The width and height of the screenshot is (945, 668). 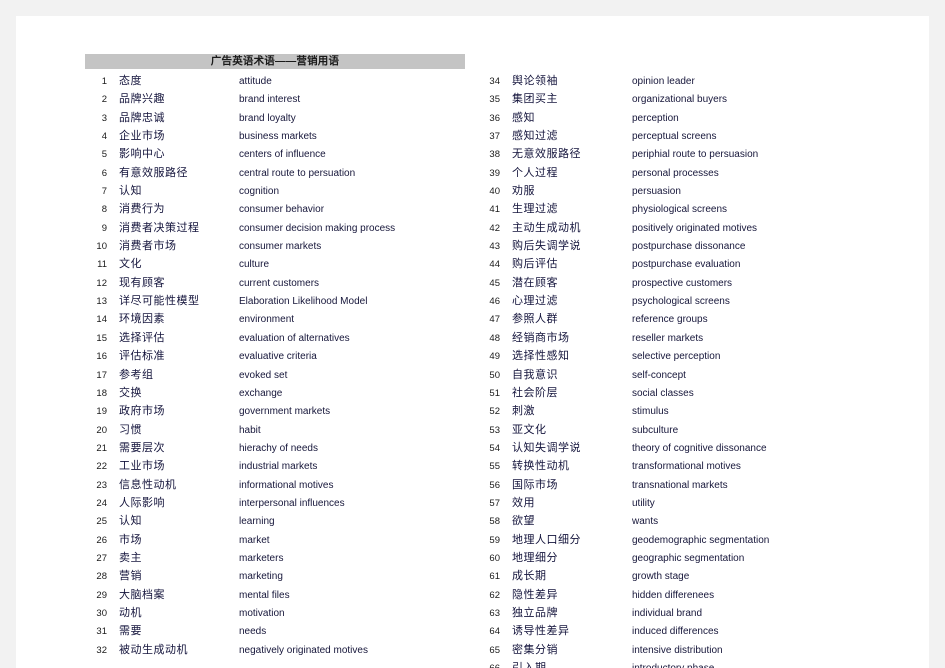 I want to click on row-number: 36, so click(x=494, y=118).